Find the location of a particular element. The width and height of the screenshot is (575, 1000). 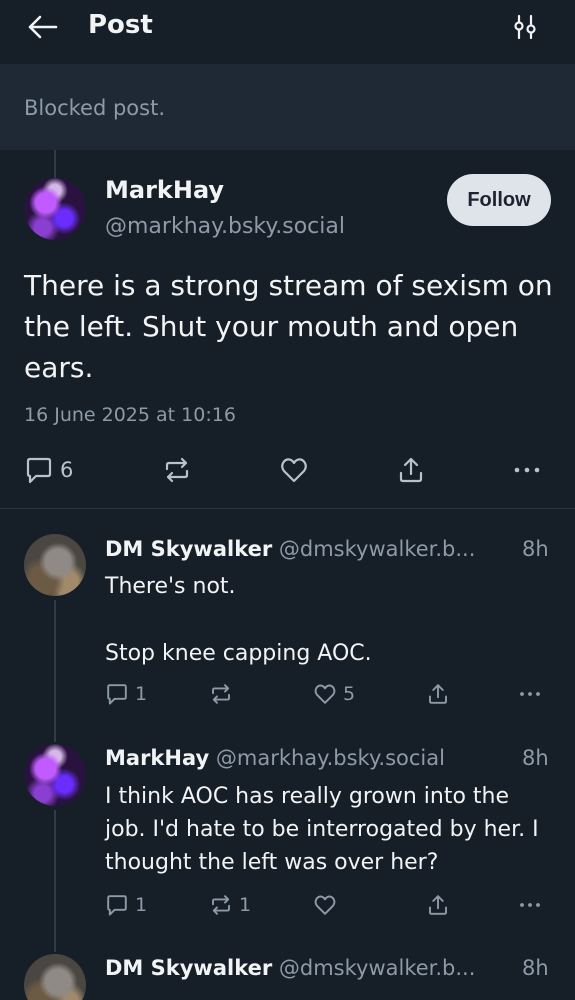

blocked-post-notice: Blocked post. is located at coordinates (287, 107).